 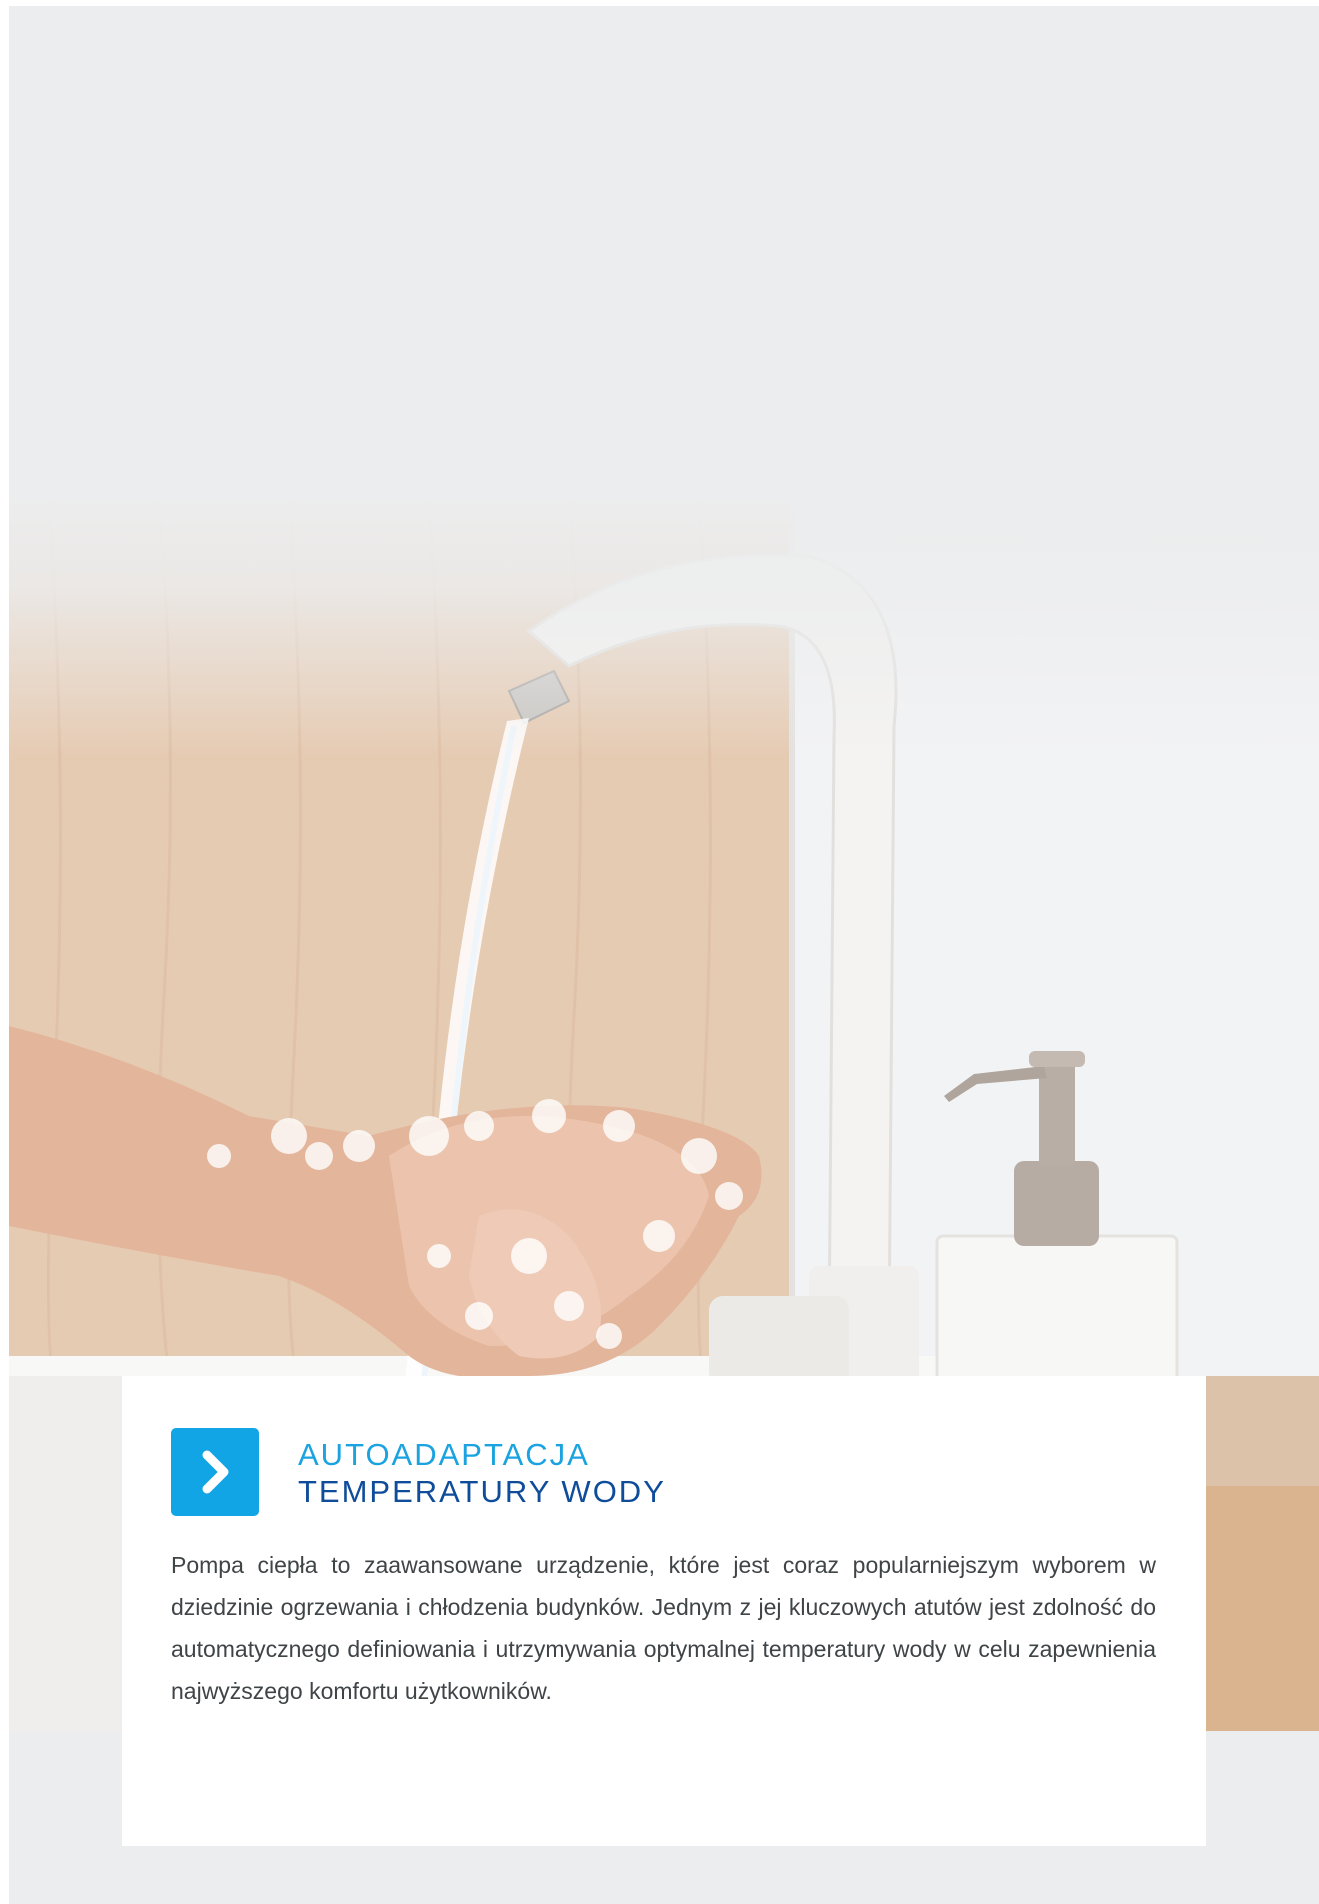 What do you see at coordinates (664, 626) in the screenshot?
I see `photo-top-fade` at bounding box center [664, 626].